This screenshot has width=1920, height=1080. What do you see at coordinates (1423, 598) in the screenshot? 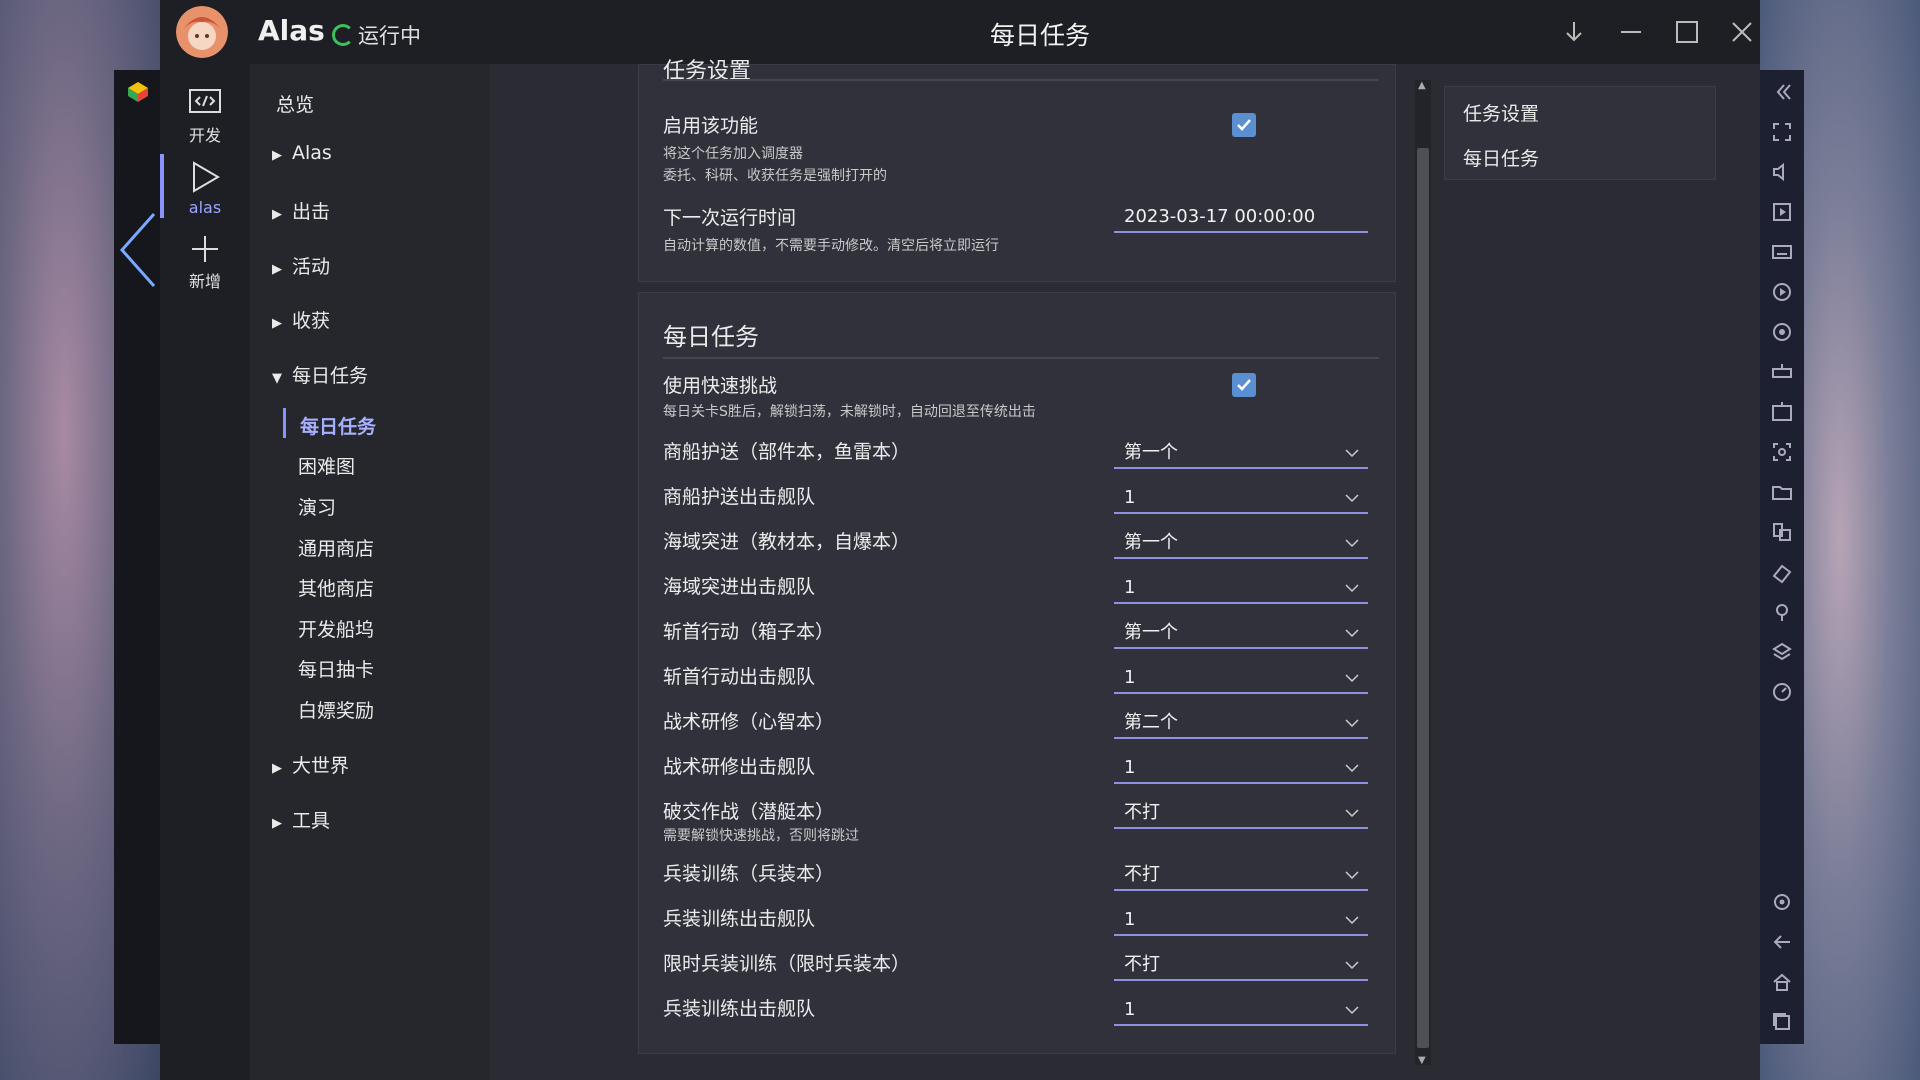
I see `scroll-thumb` at bounding box center [1423, 598].